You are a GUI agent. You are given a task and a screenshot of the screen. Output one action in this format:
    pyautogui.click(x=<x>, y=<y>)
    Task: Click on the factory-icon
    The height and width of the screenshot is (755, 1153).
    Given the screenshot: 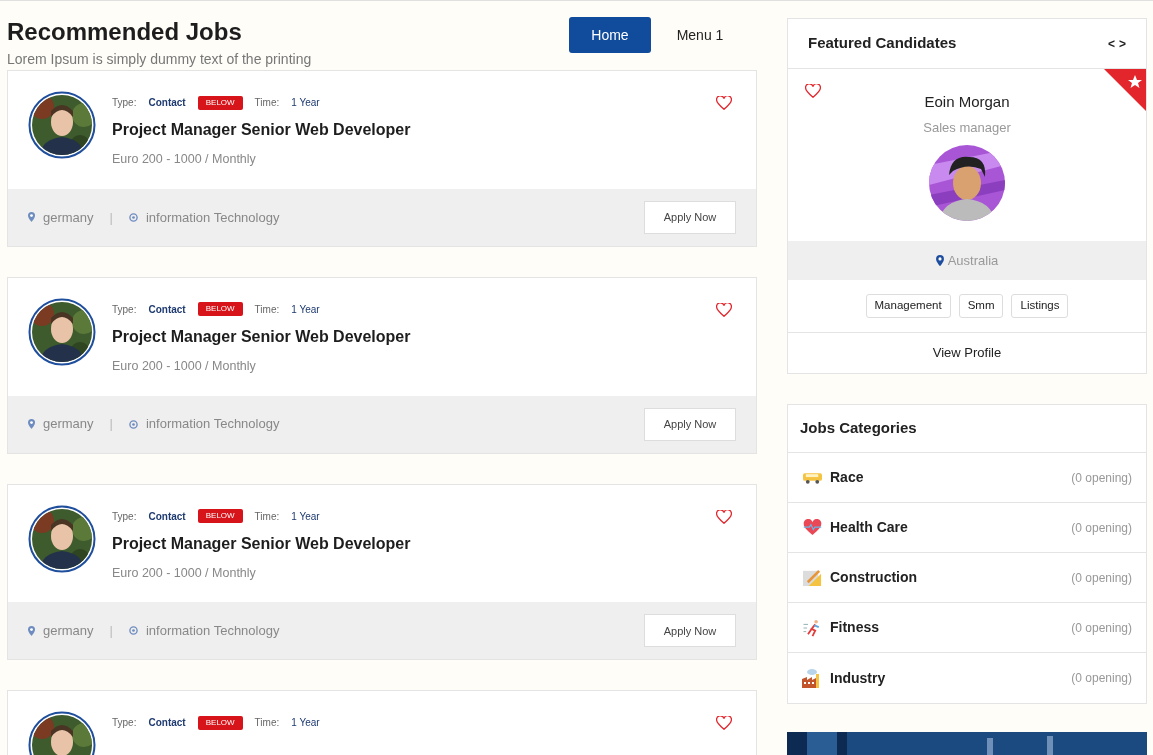 What is the action you would take?
    pyautogui.click(x=812, y=678)
    